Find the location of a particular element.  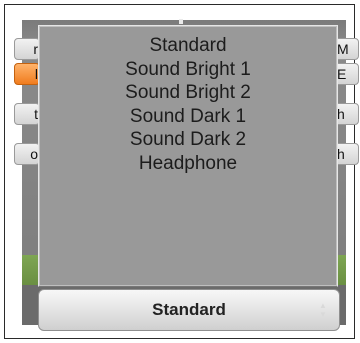

option-sound-bright-1: Sound Bright 1 is located at coordinates (188, 70).